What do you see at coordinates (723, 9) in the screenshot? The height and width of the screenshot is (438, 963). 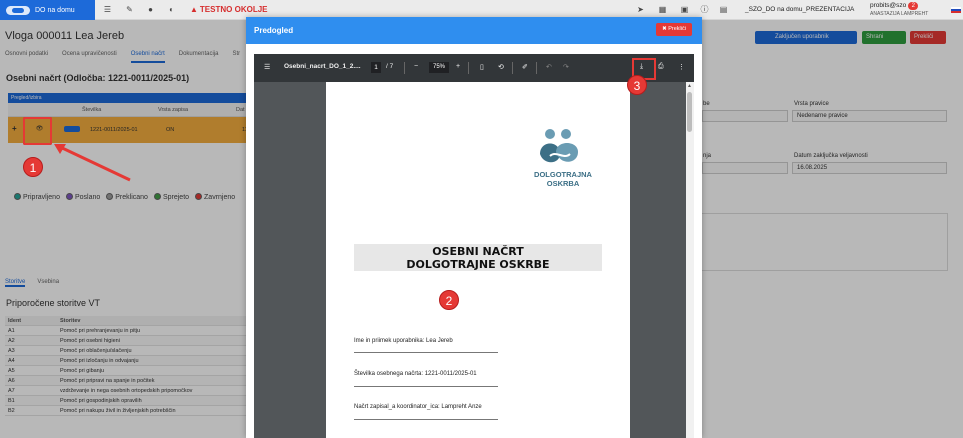 I see `document-icon: ▤` at bounding box center [723, 9].